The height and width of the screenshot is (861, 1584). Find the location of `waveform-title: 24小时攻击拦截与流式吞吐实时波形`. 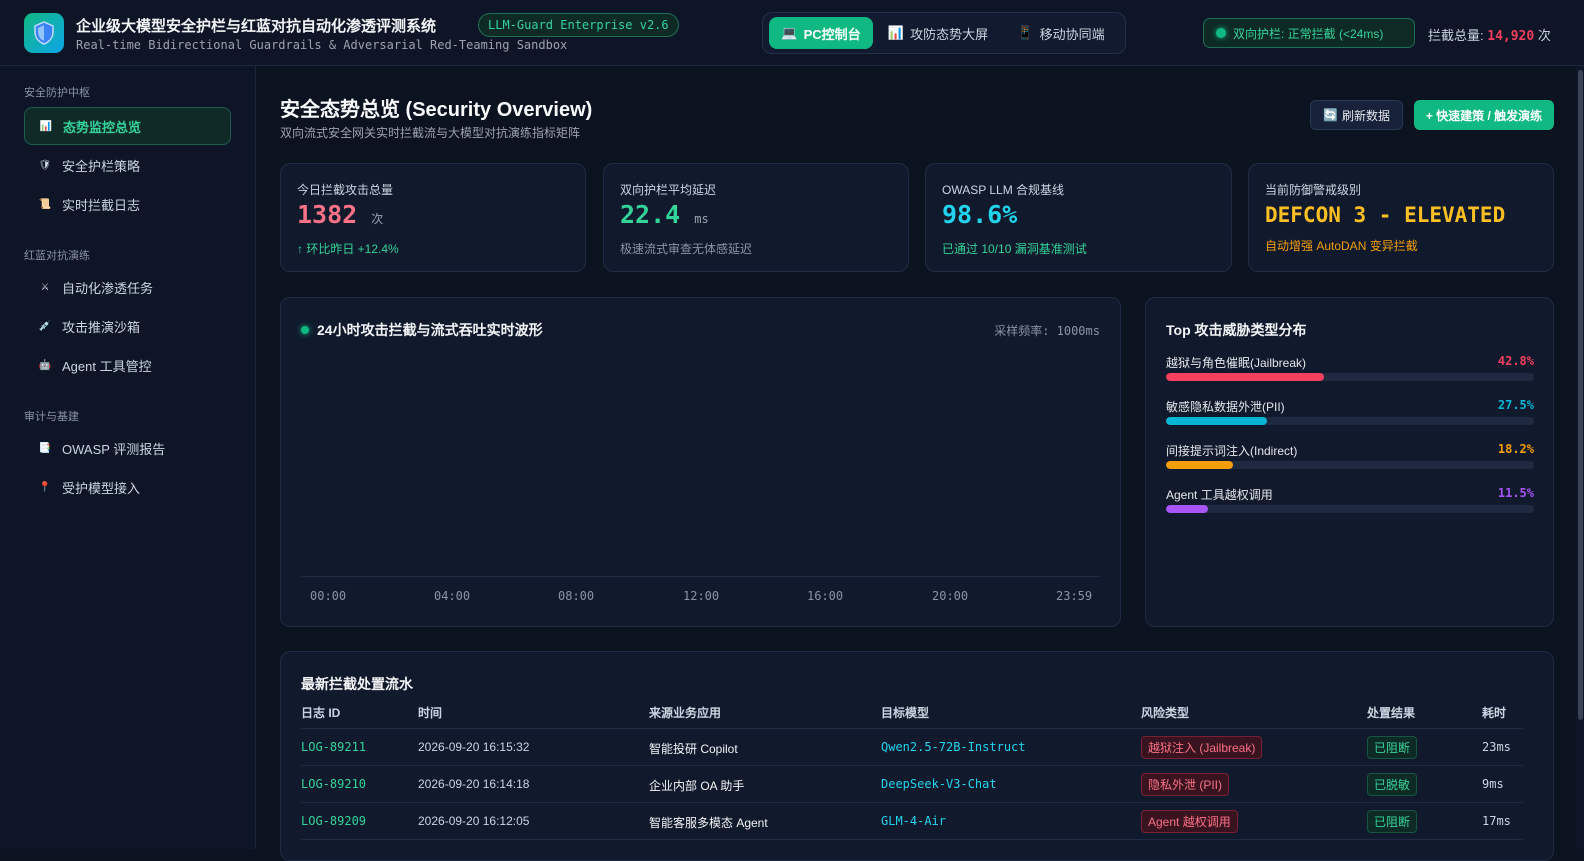

waveform-title: 24小时攻击拦截与流式吞吐实时波形 is located at coordinates (422, 330).